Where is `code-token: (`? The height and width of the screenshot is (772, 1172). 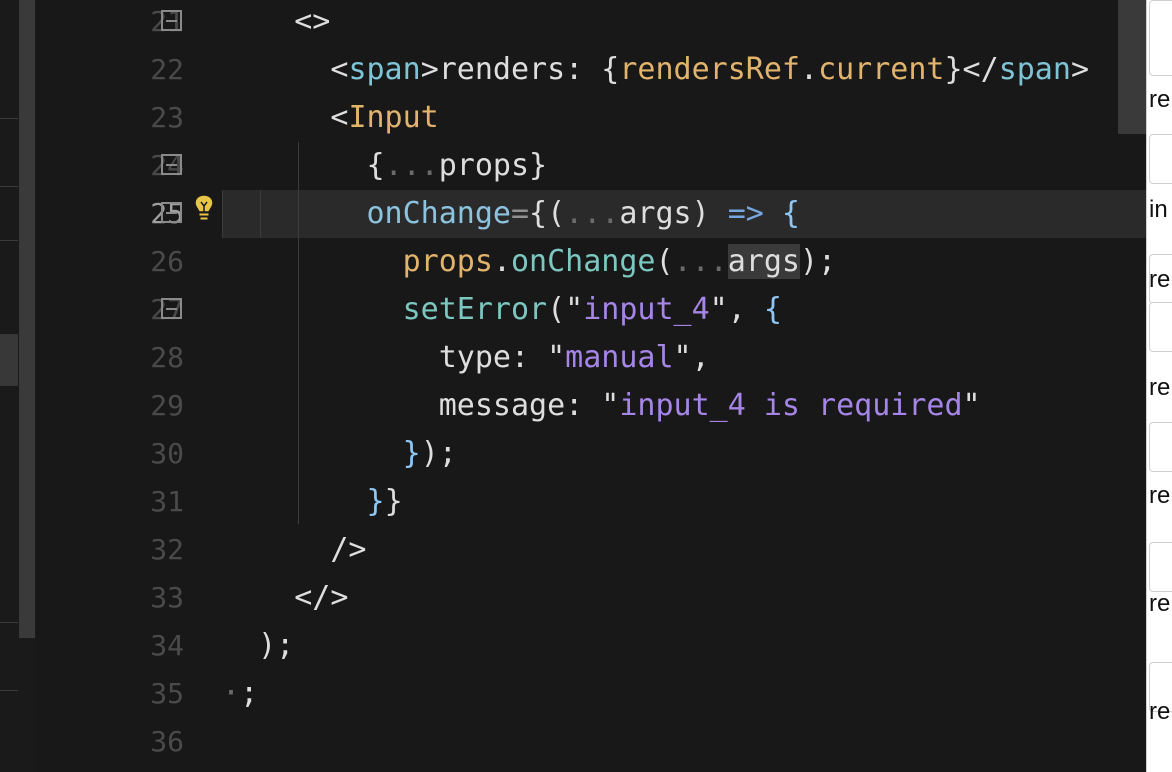
code-token: ( is located at coordinates (664, 261).